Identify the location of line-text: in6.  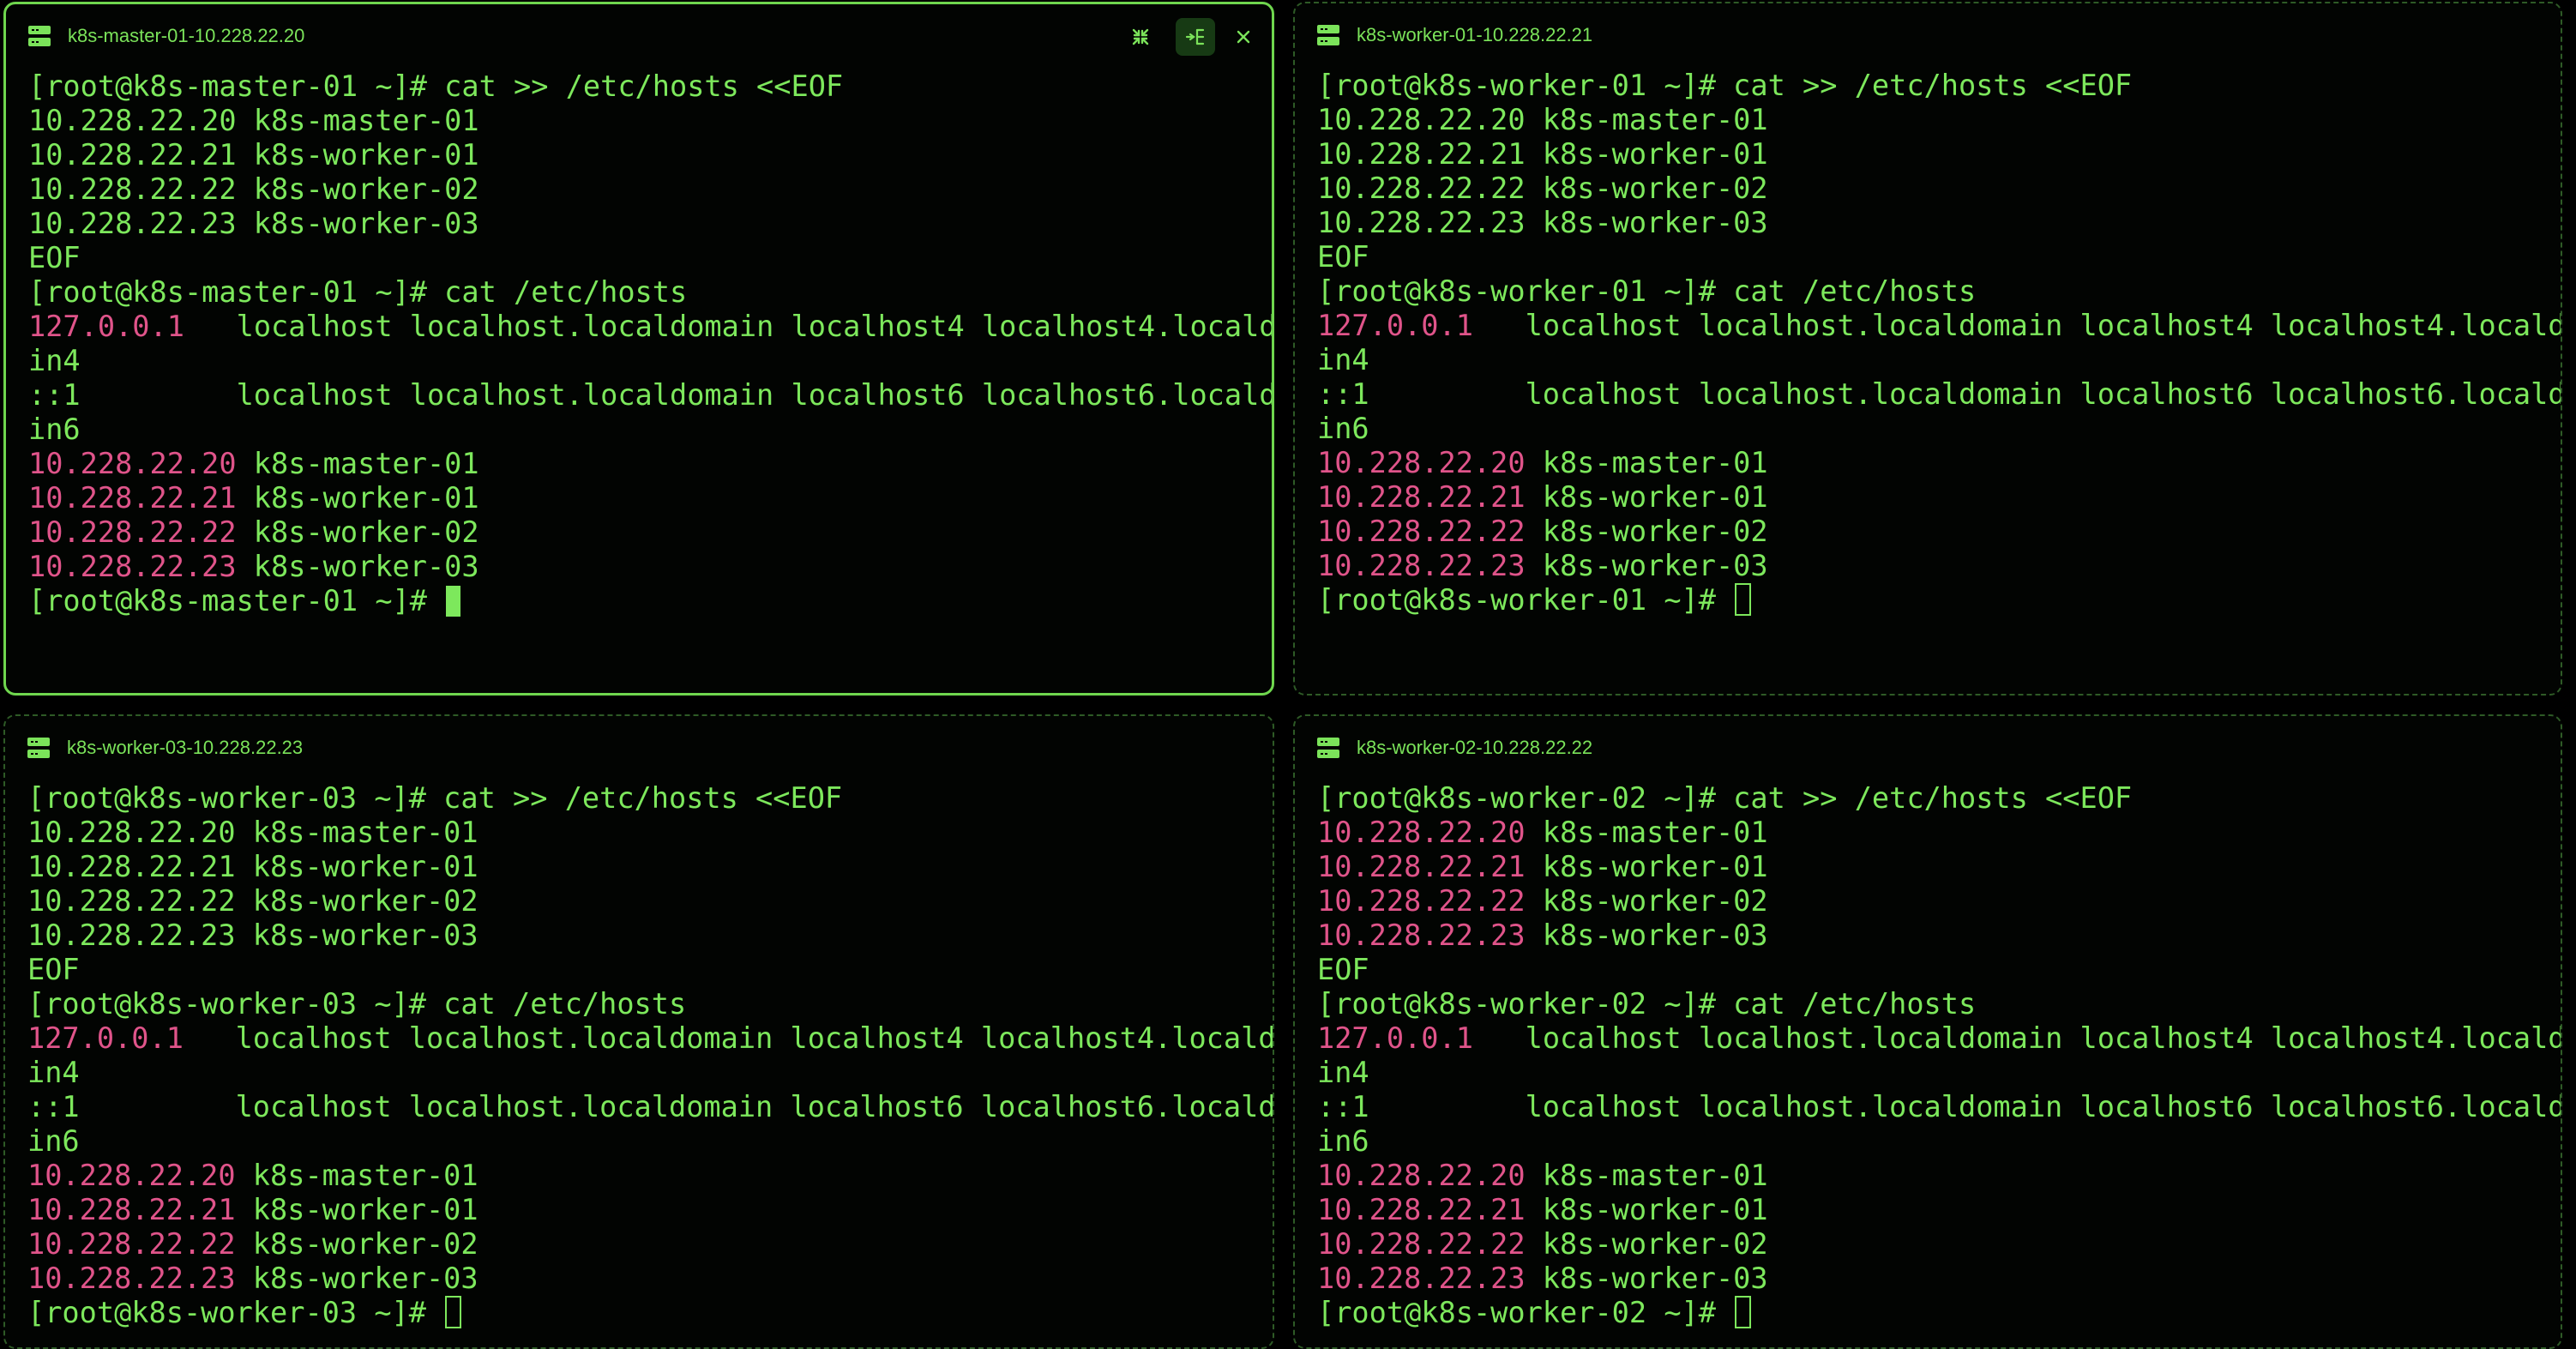
(54, 429).